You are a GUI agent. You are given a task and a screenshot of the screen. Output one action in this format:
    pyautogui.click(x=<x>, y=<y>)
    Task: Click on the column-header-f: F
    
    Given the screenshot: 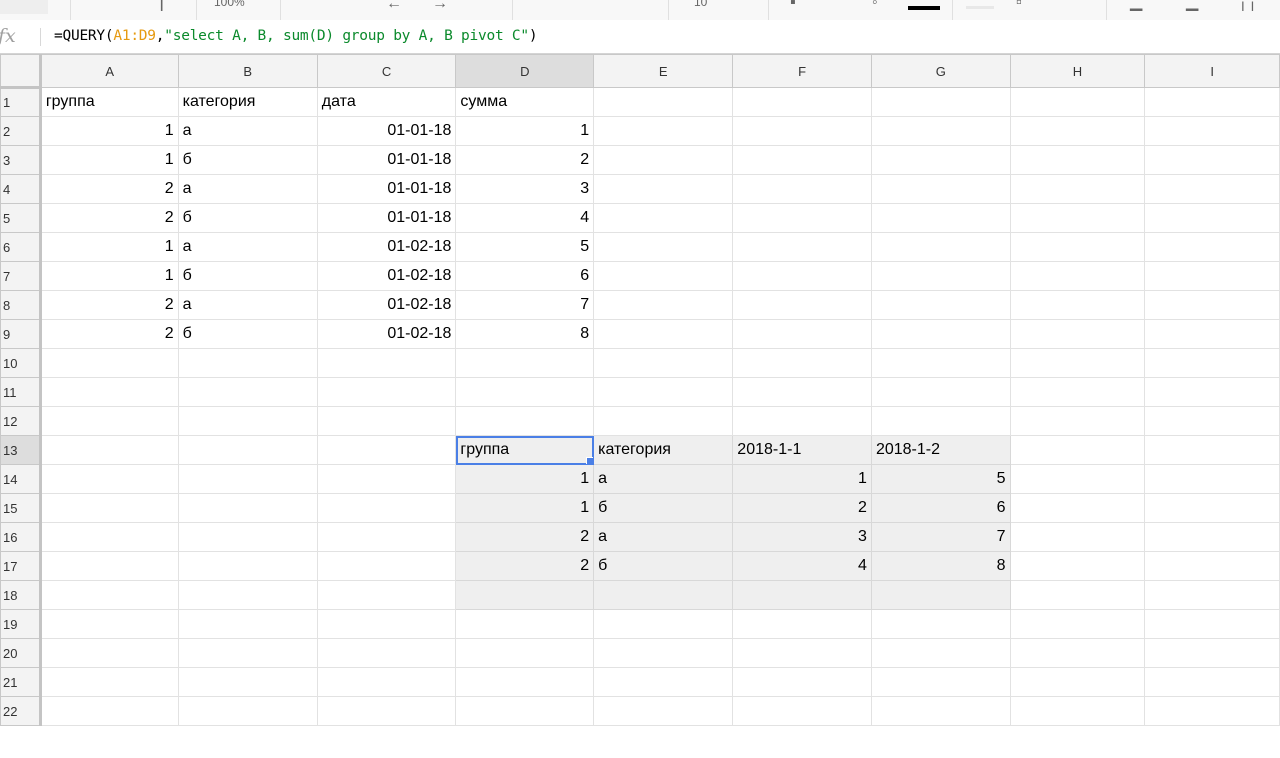 What is the action you would take?
    pyautogui.click(x=802, y=71)
    